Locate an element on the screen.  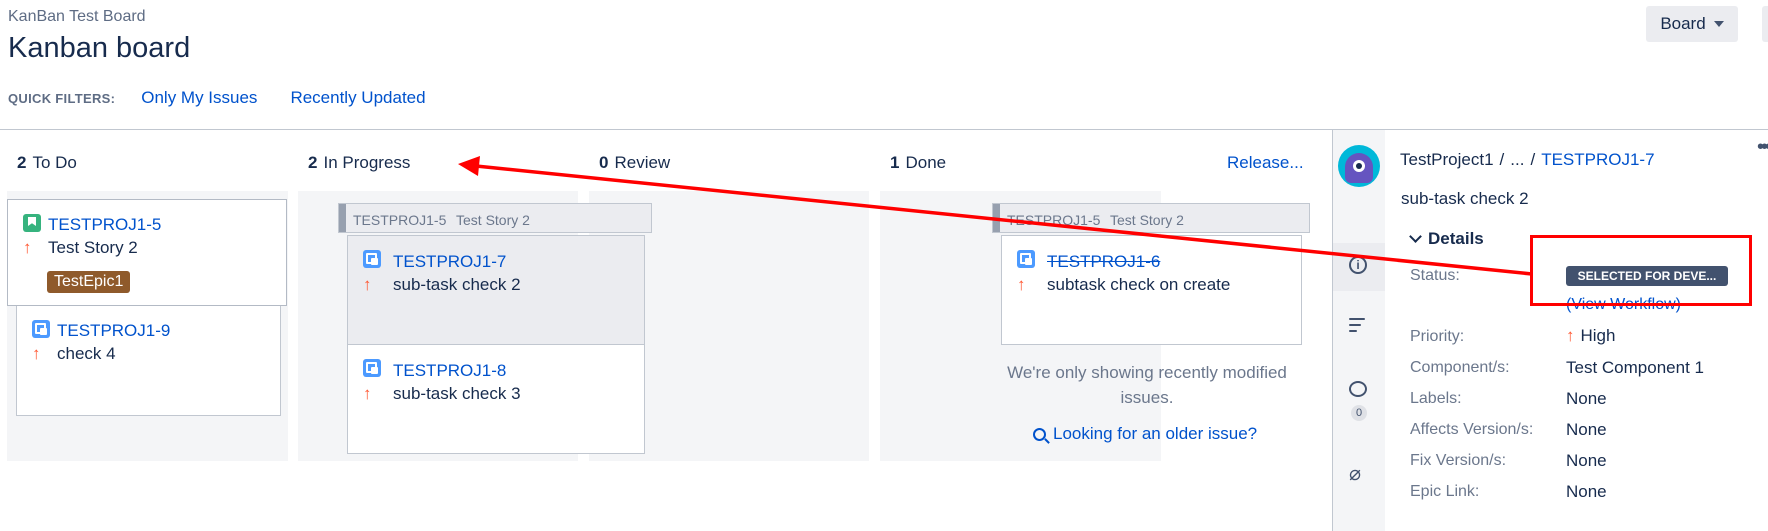
issue-key: TESTPROJ1-7 is located at coordinates (449, 262).